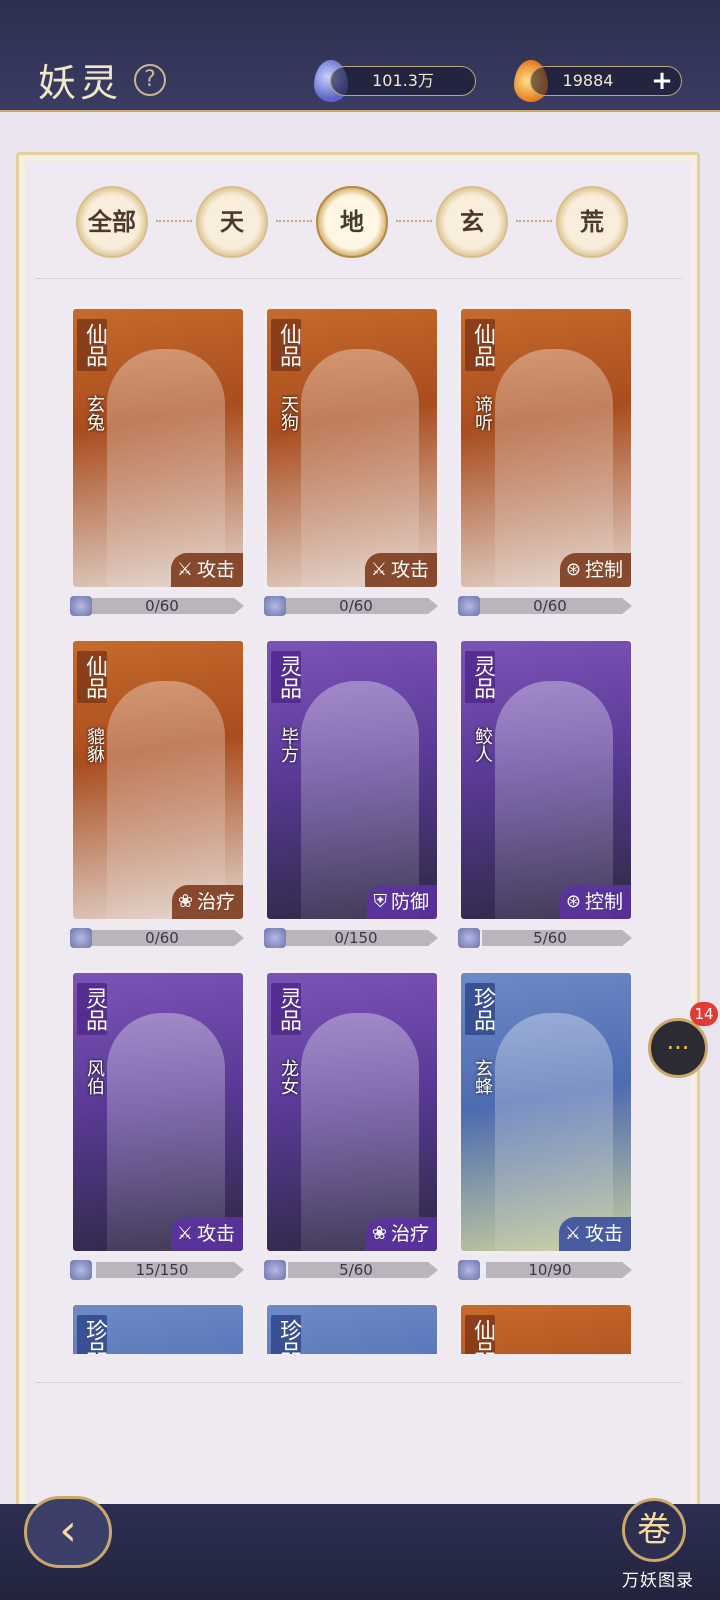 Image resolution: width=720 pixels, height=1600 pixels. Describe the element at coordinates (658, 1578) in the screenshot. I see `codex-label: 万妖图录` at that location.